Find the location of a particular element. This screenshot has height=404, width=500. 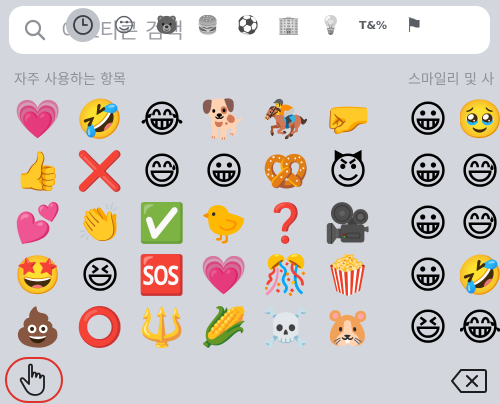

category-smileys: ☺ is located at coordinates (124, 25).